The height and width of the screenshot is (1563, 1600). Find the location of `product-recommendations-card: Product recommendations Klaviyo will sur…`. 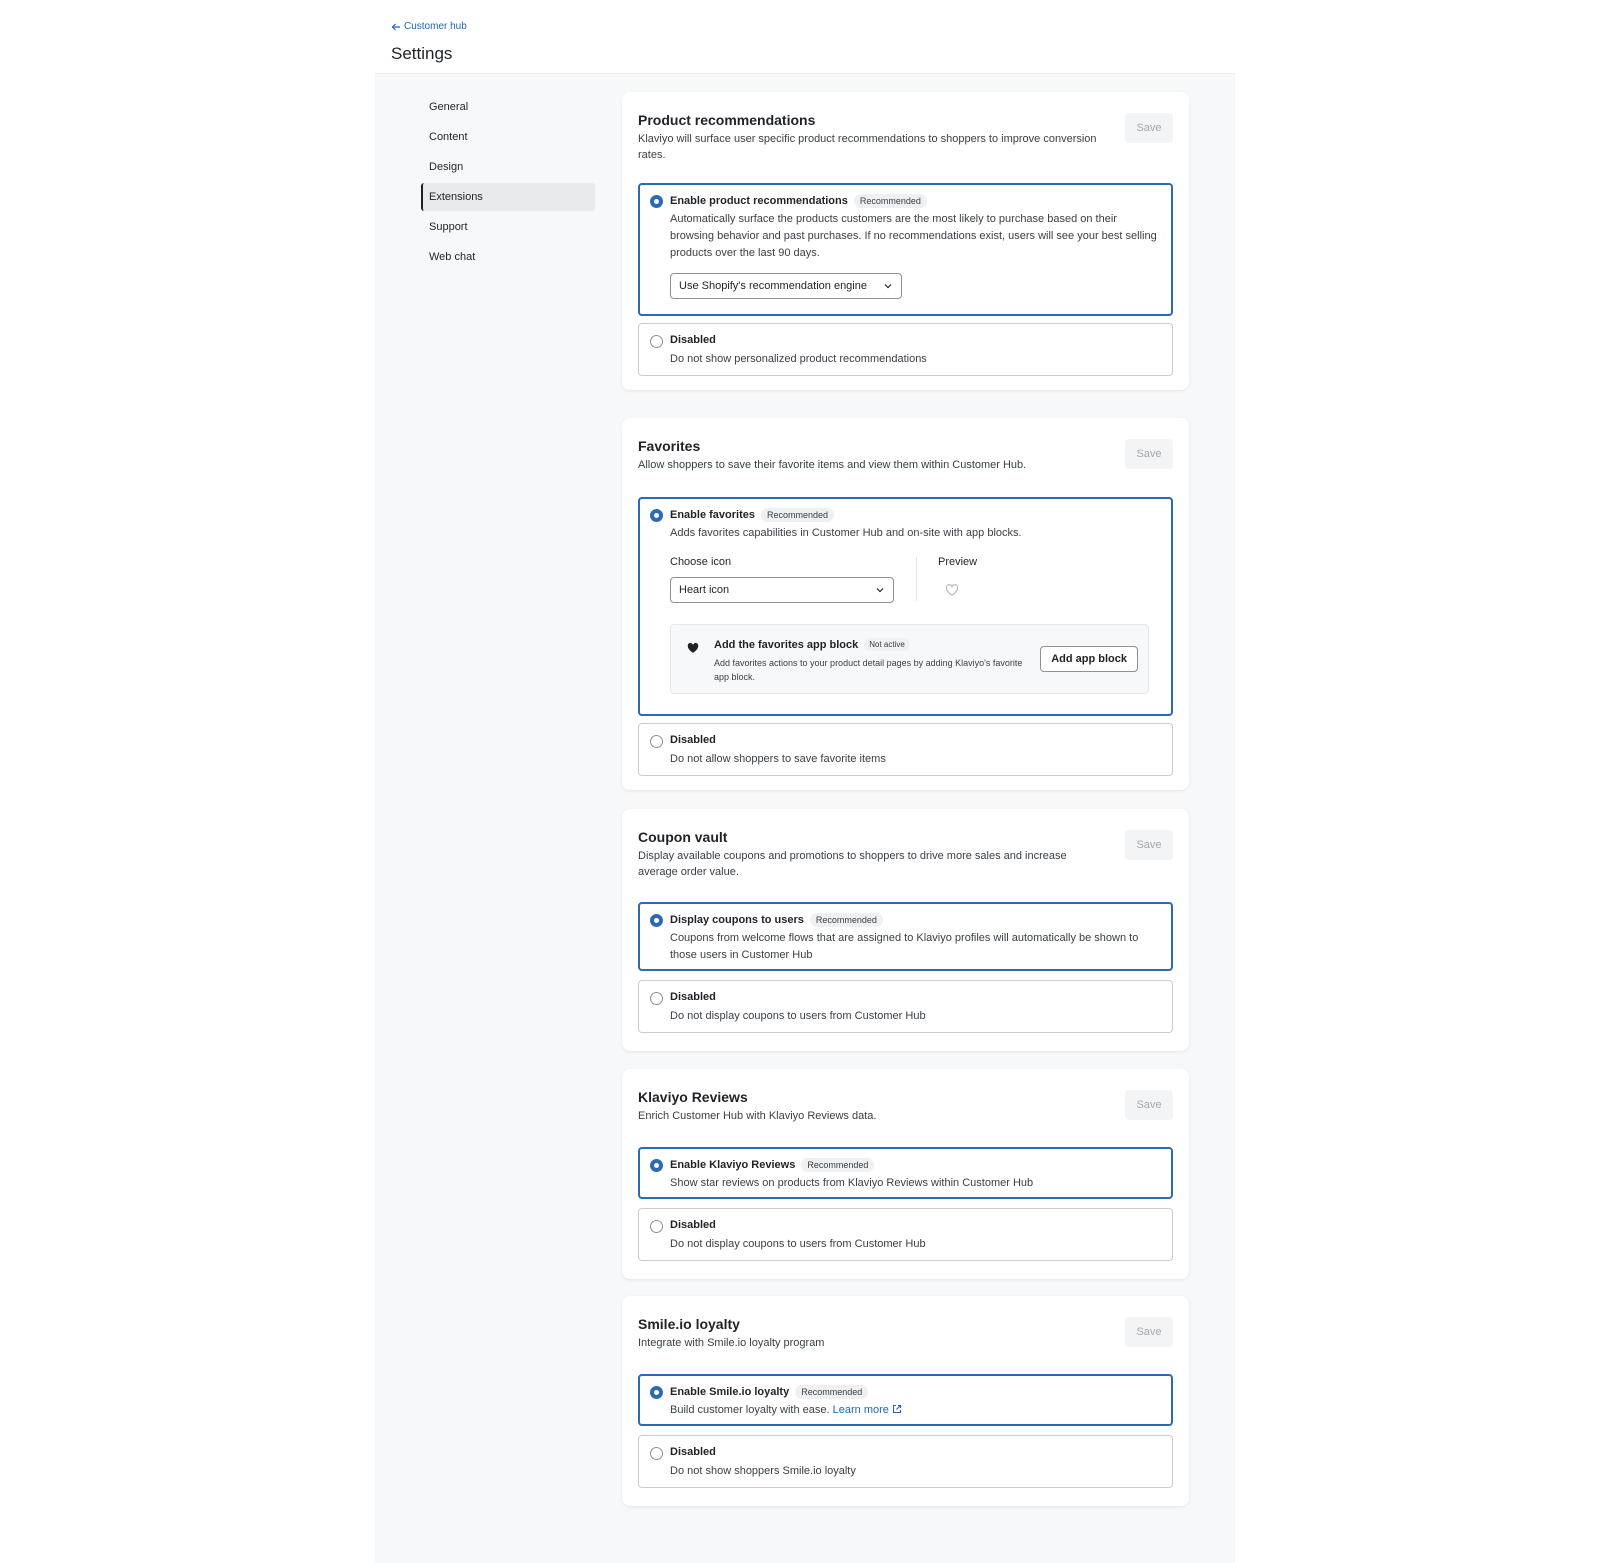

product-recommendations-card: Product recommendations Klaviyo will sur… is located at coordinates (905, 241).